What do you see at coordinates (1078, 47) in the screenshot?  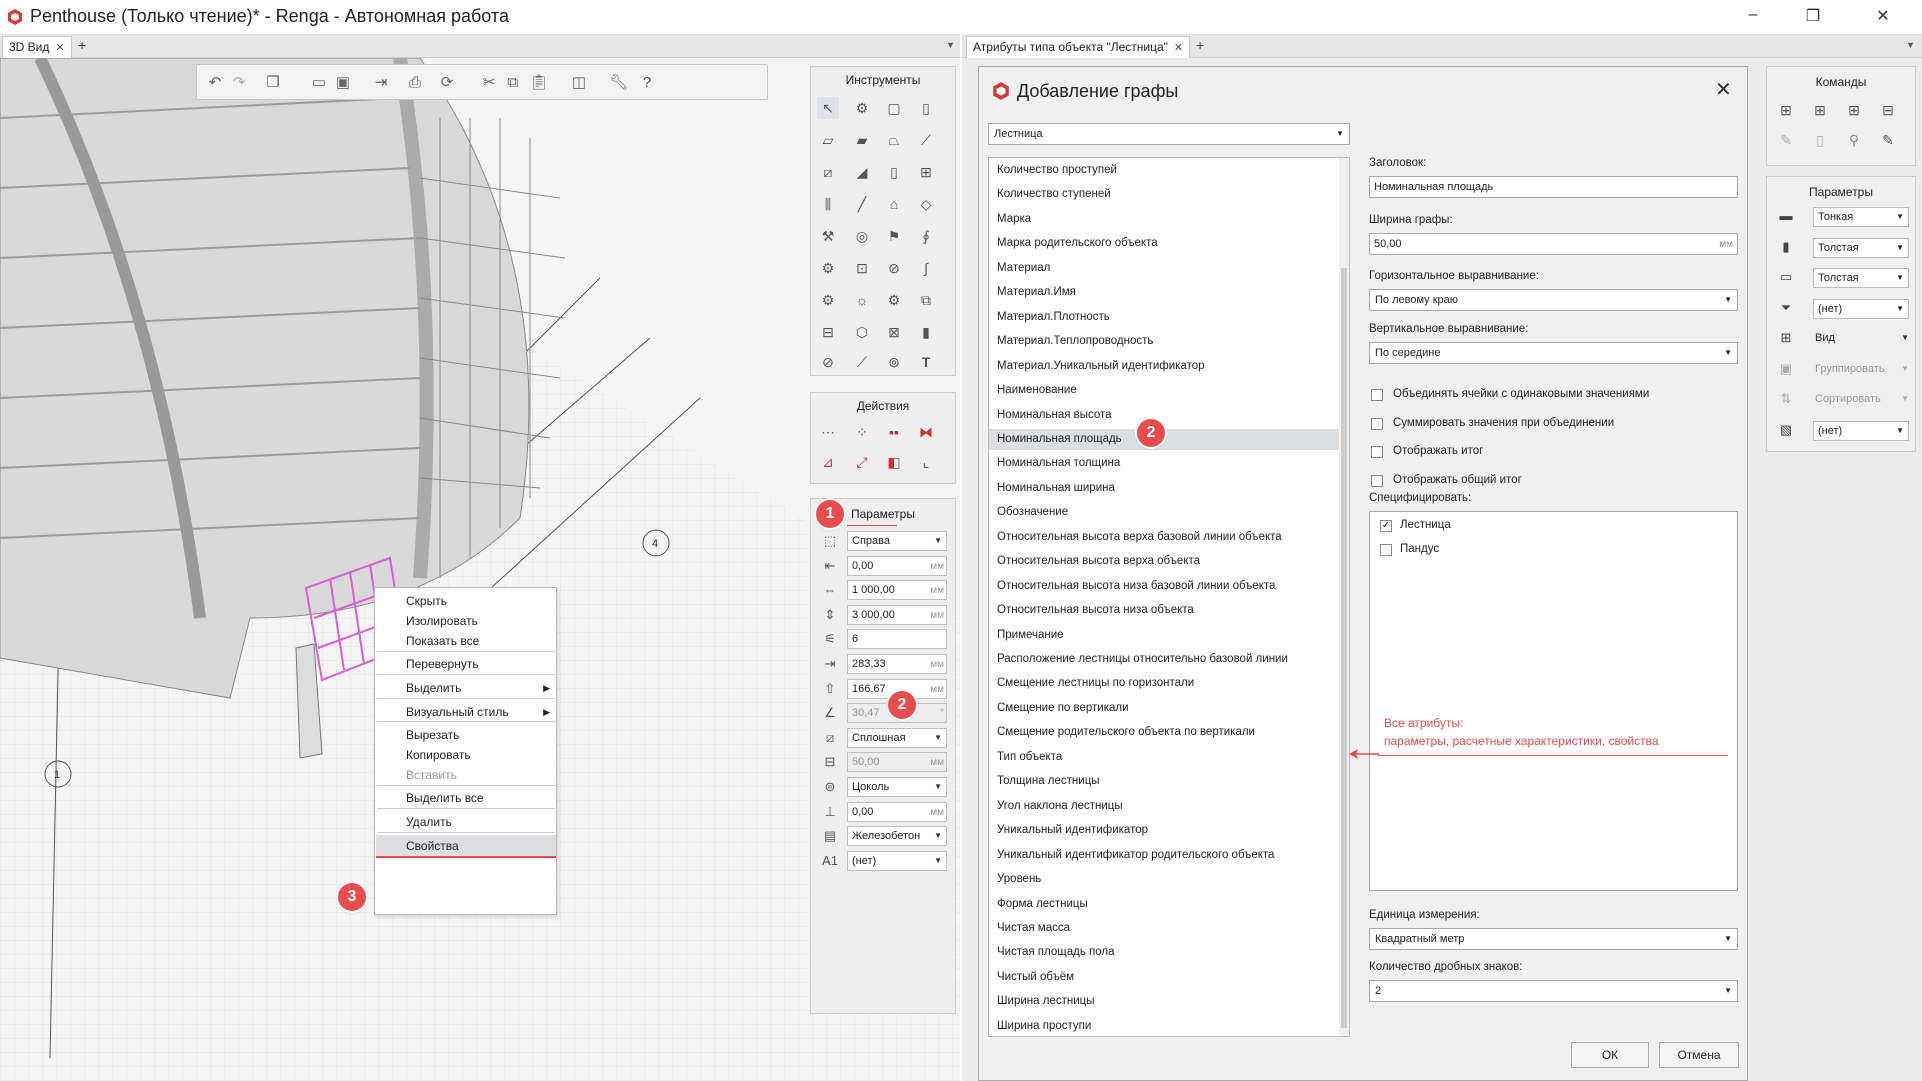 I see `tab-attributes: Атрибуты типа объекта "Лестница" ✕` at bounding box center [1078, 47].